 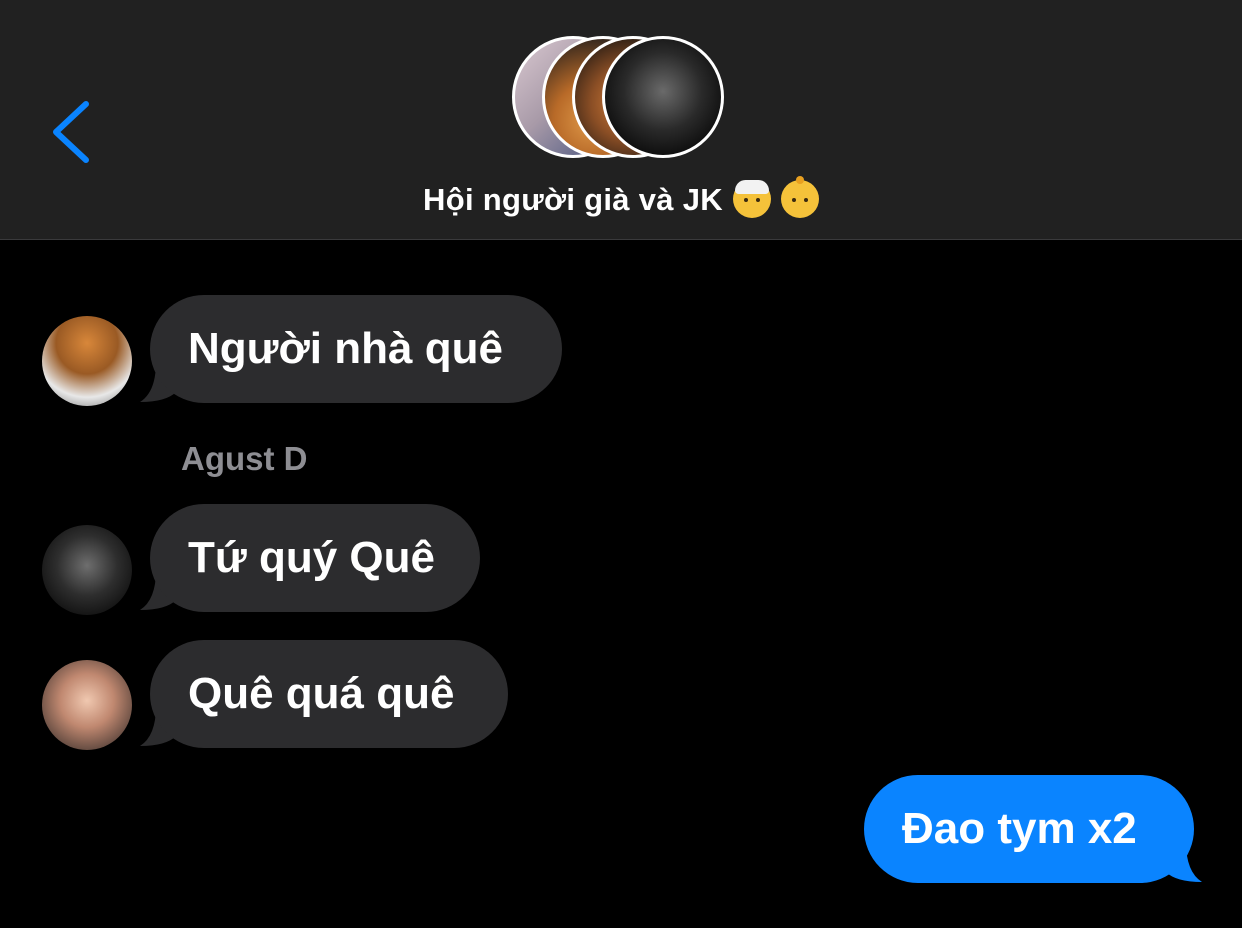 I want to click on group-avatar-stack, so click(x=622, y=99).